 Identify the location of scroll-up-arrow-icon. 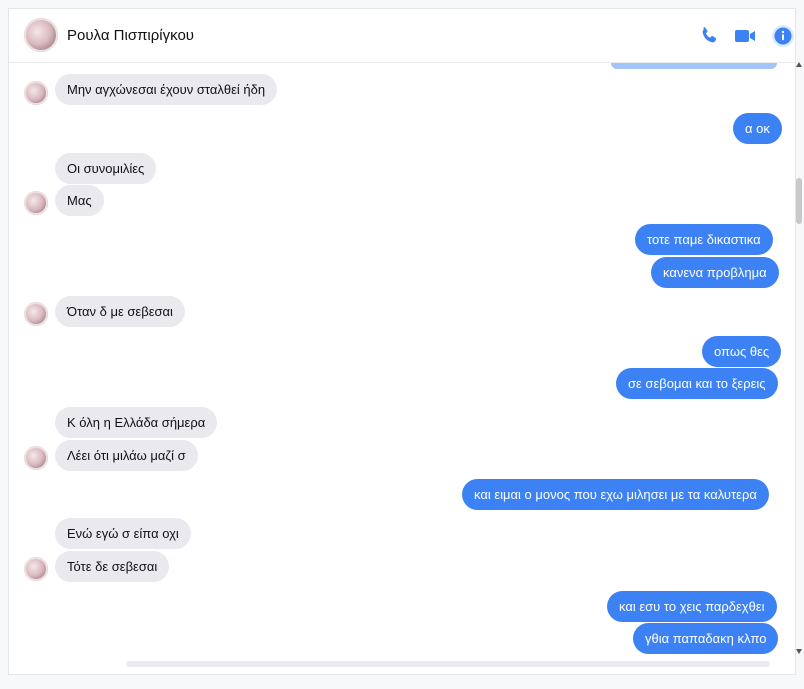
(799, 64).